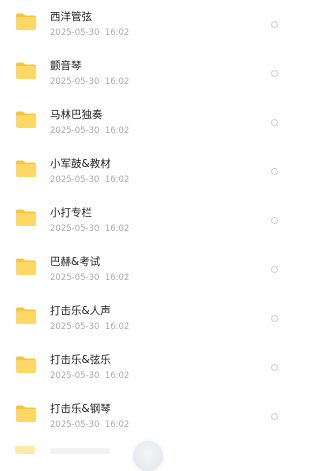  I want to click on file-name: 小打专栏, so click(71, 213).